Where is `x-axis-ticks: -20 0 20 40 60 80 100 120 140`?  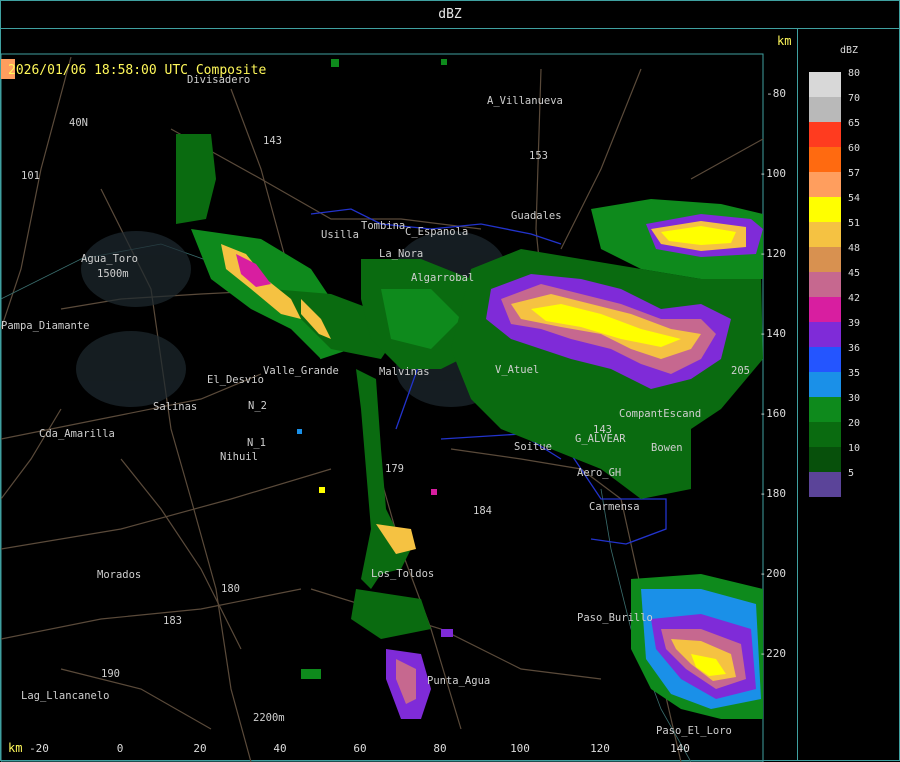
x-axis-ticks: -20 0 20 40 60 80 100 120 140 is located at coordinates (359, 748).